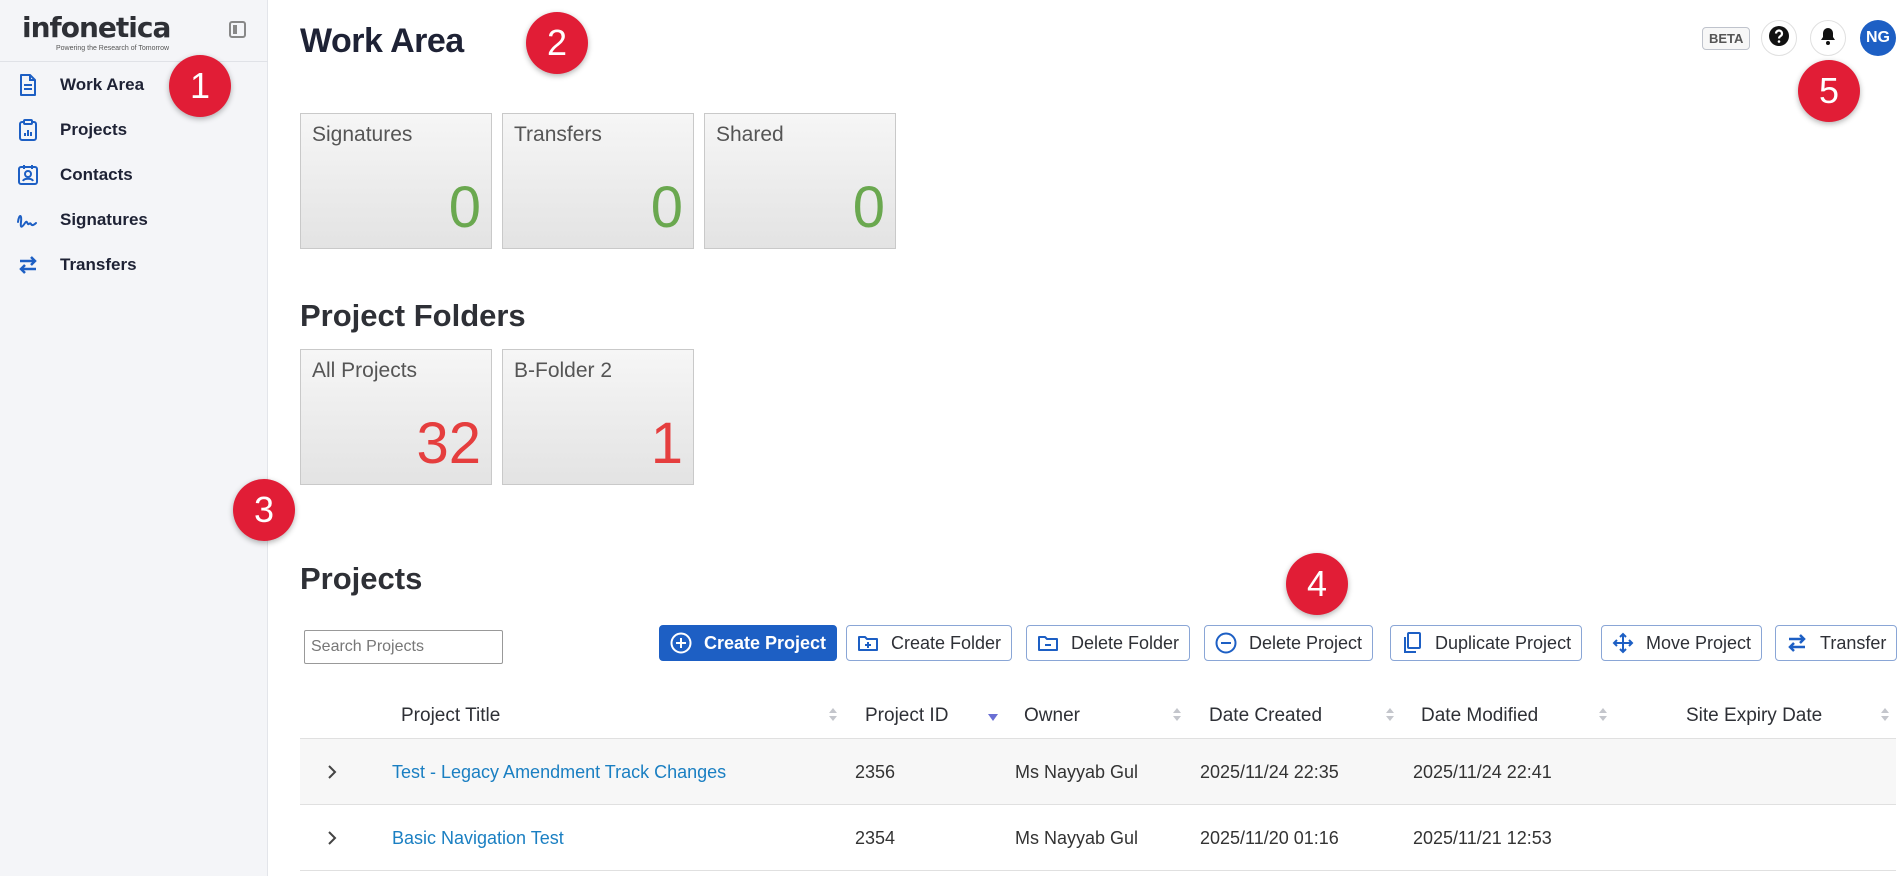  What do you see at coordinates (382, 41) in the screenshot?
I see `page-title: Work Area` at bounding box center [382, 41].